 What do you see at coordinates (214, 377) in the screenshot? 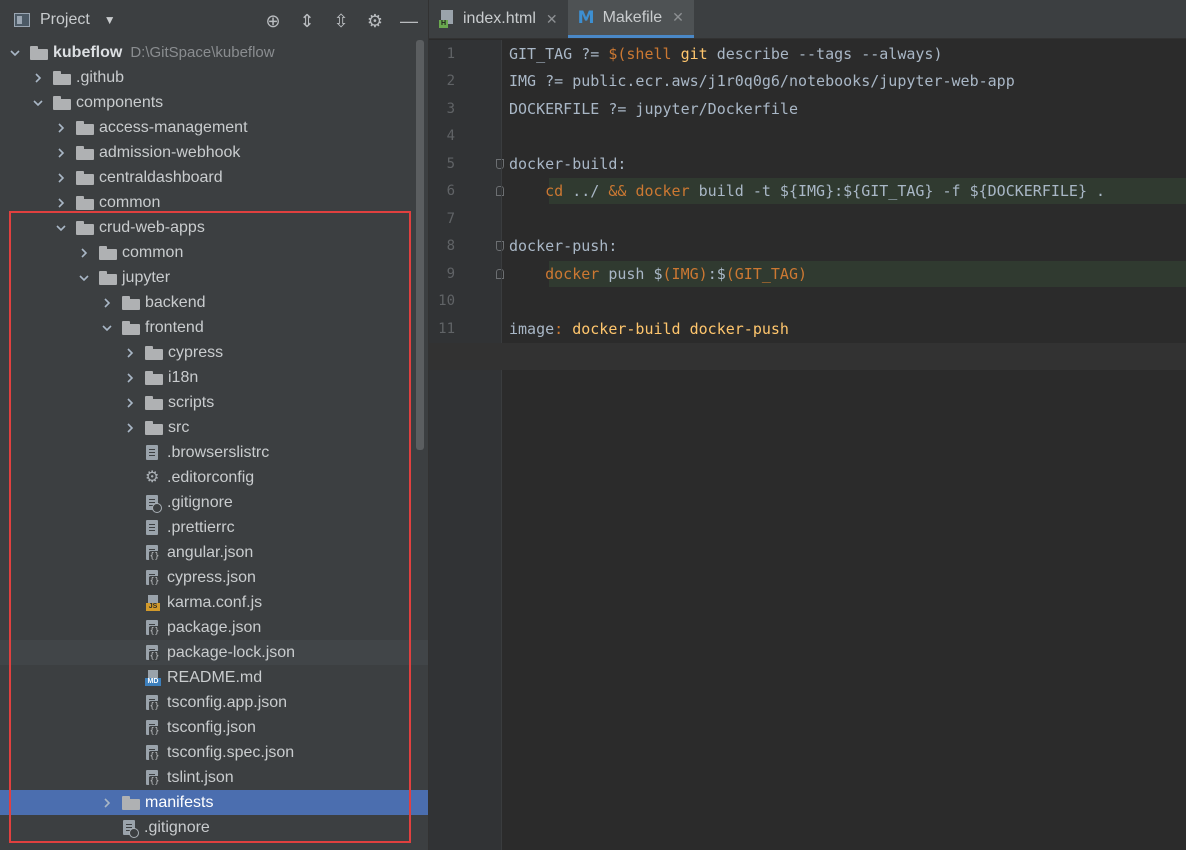
I see `tree-folder-row: i18n` at bounding box center [214, 377].